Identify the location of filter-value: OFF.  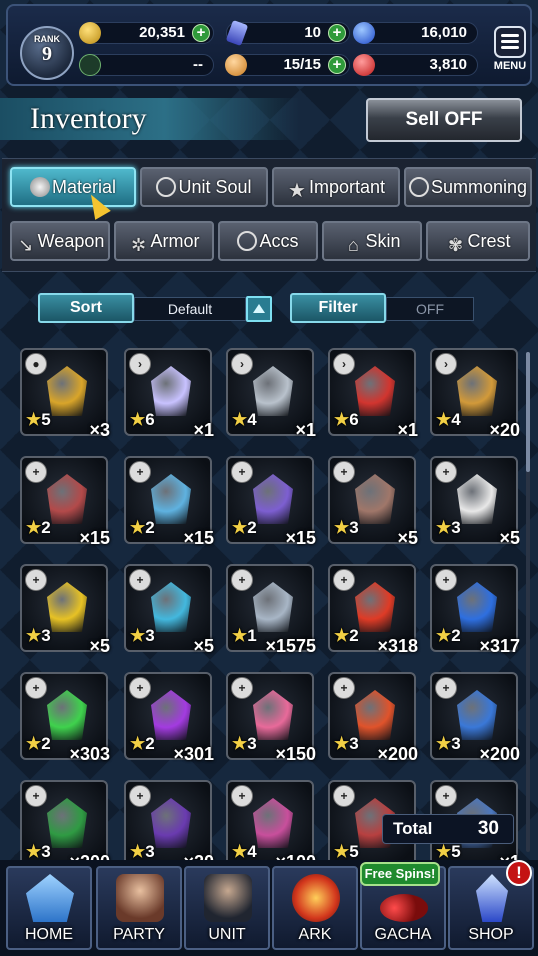
(430, 309).